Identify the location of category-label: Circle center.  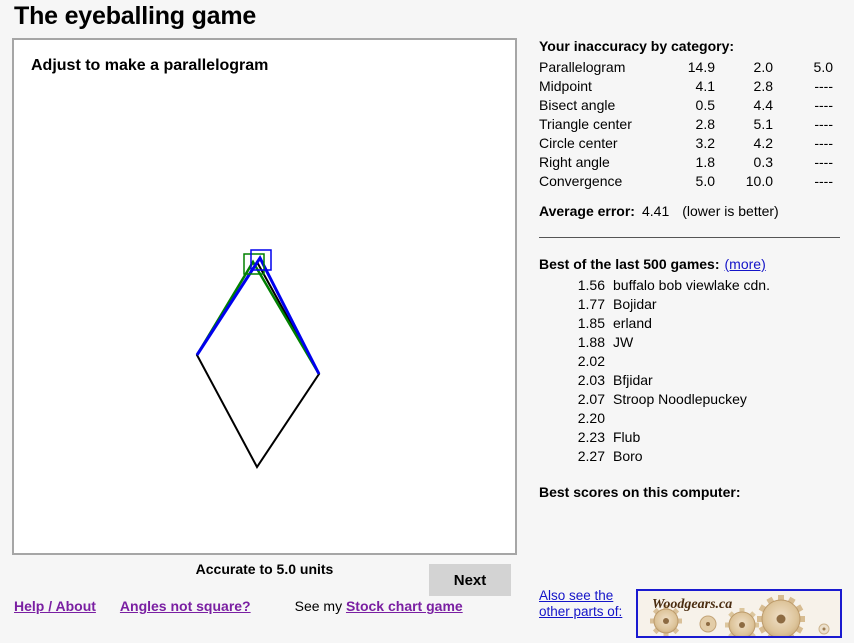
(578, 143).